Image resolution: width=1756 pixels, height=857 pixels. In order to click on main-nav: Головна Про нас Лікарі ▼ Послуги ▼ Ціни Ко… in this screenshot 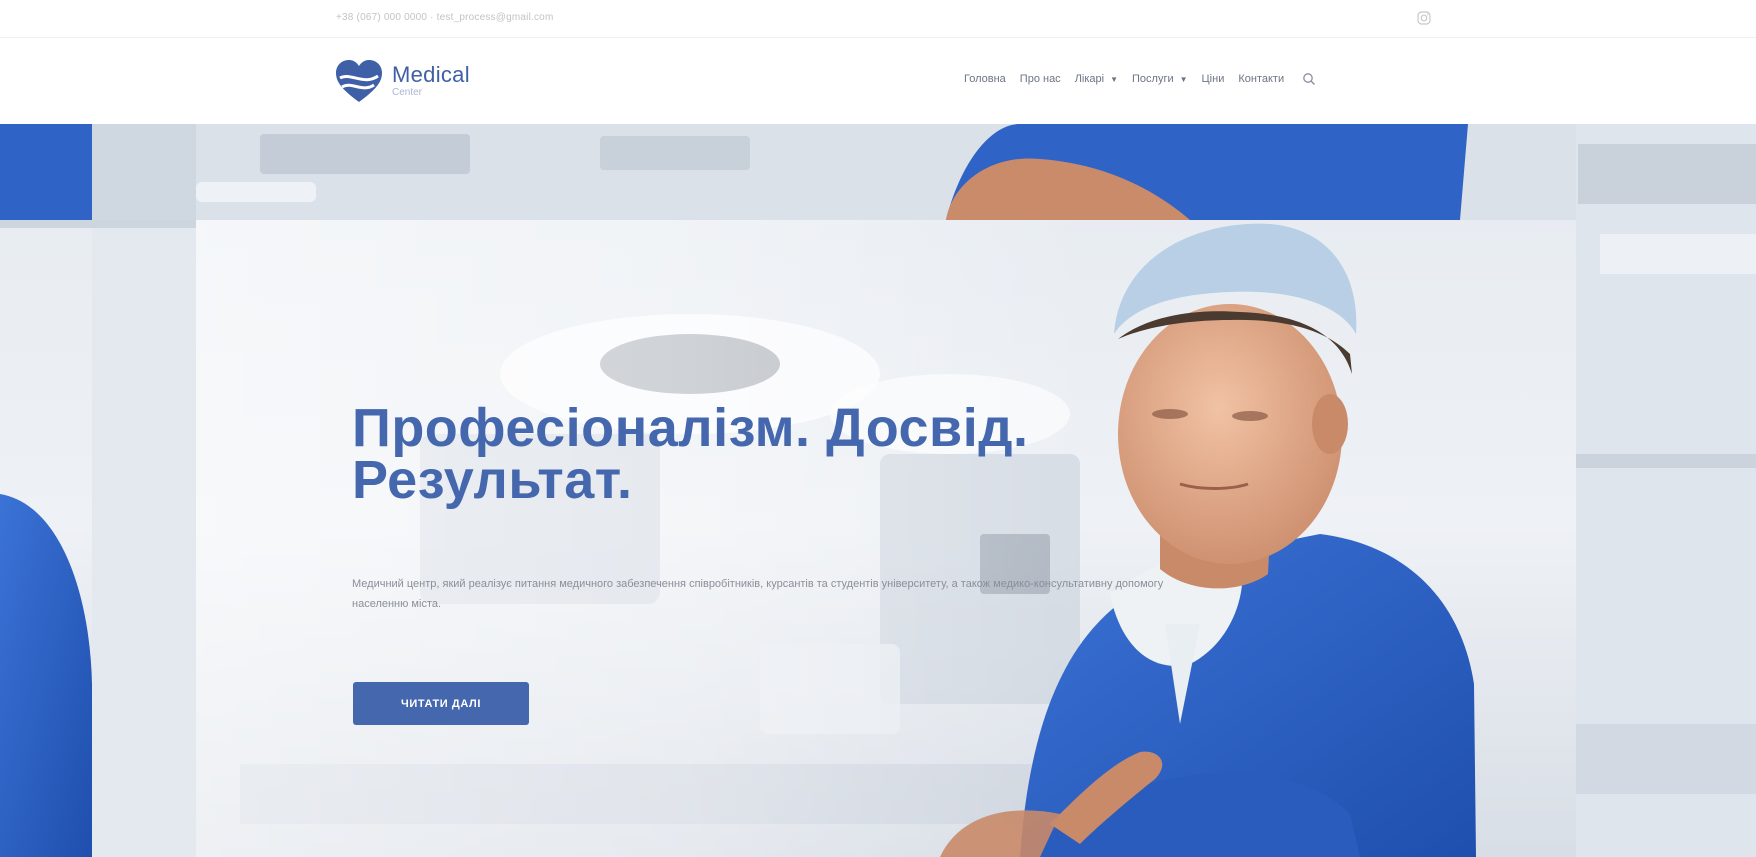, I will do `click(1140, 79)`.